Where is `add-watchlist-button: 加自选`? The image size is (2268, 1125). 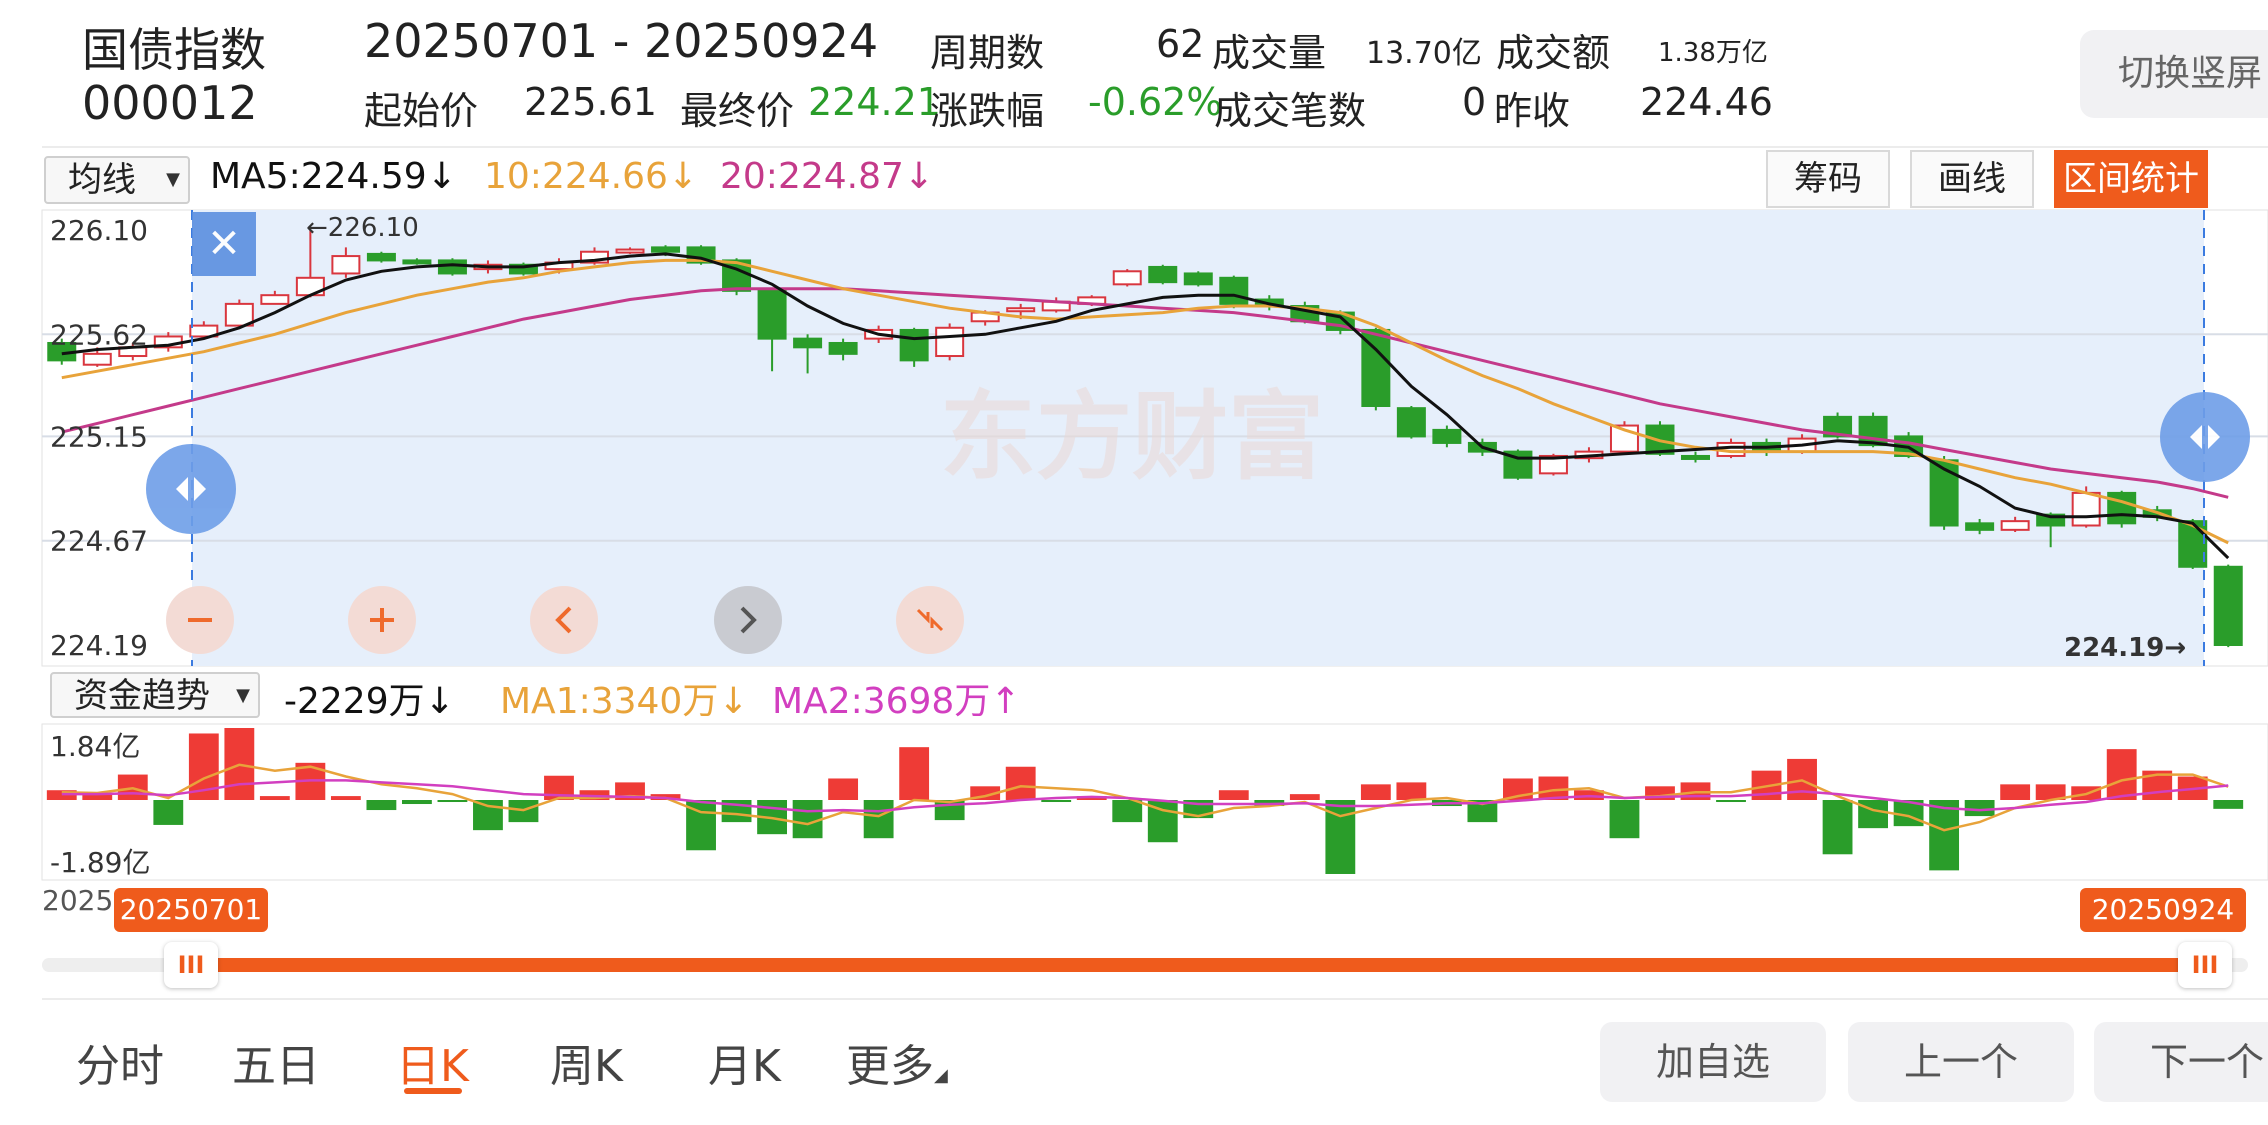
add-watchlist-button: 加自选 is located at coordinates (1713, 1062).